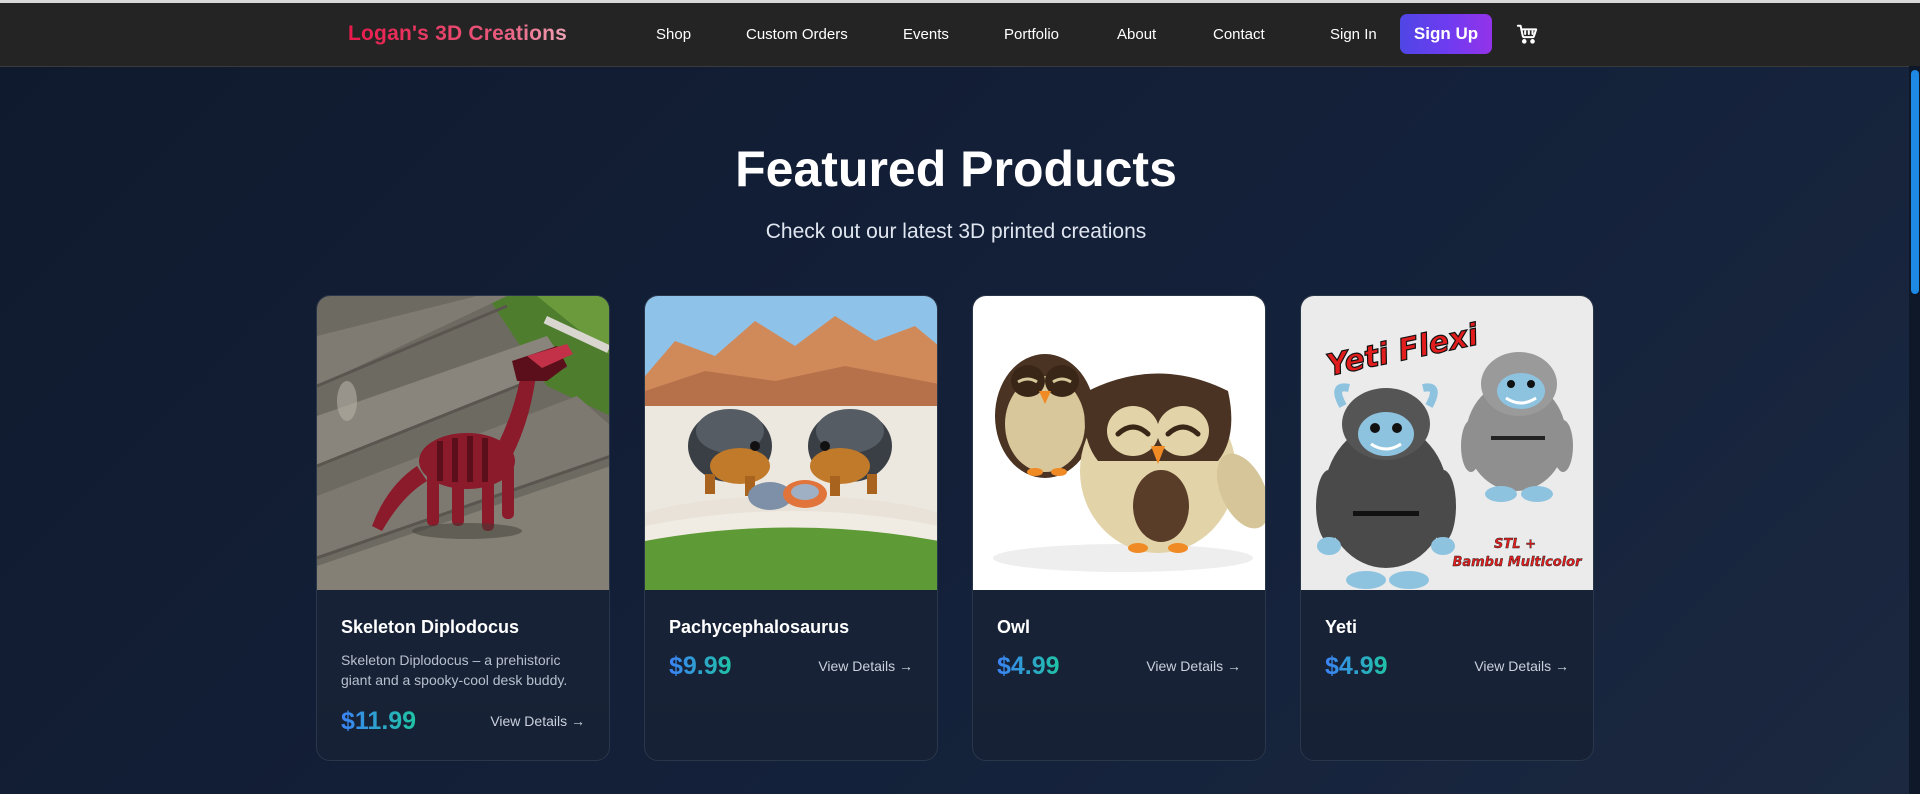  What do you see at coordinates (956, 169) in the screenshot?
I see `featured-title: Featured Products` at bounding box center [956, 169].